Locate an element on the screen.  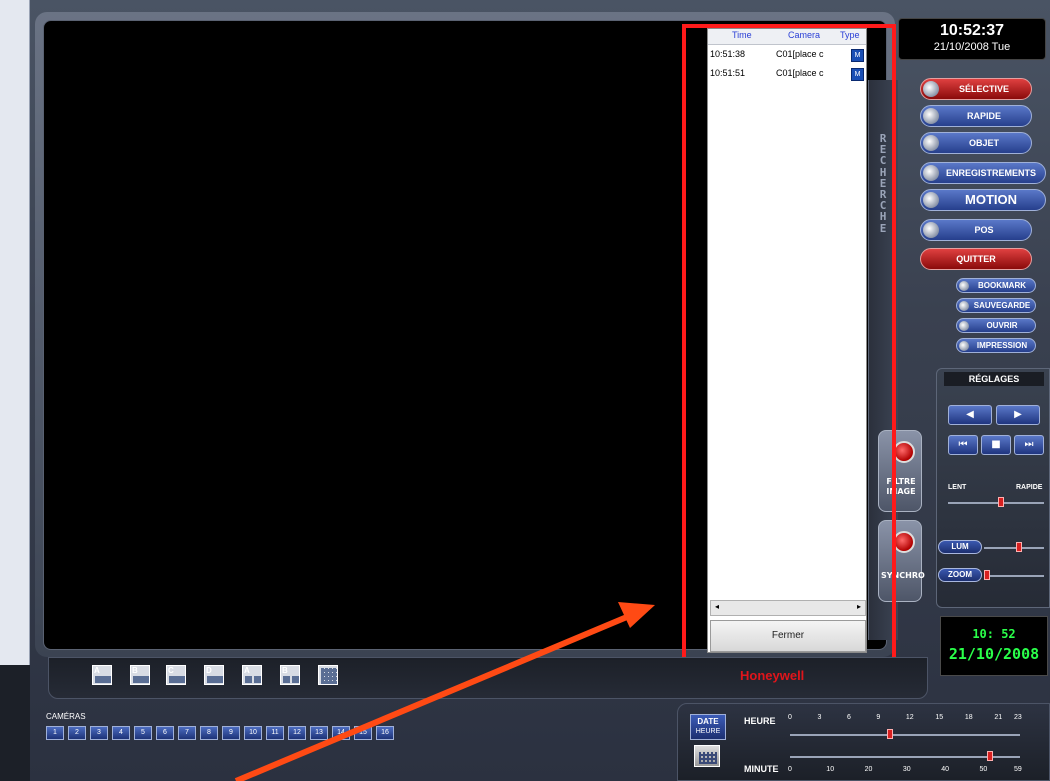
camera-button-3: 3 is located at coordinates (99, 733).